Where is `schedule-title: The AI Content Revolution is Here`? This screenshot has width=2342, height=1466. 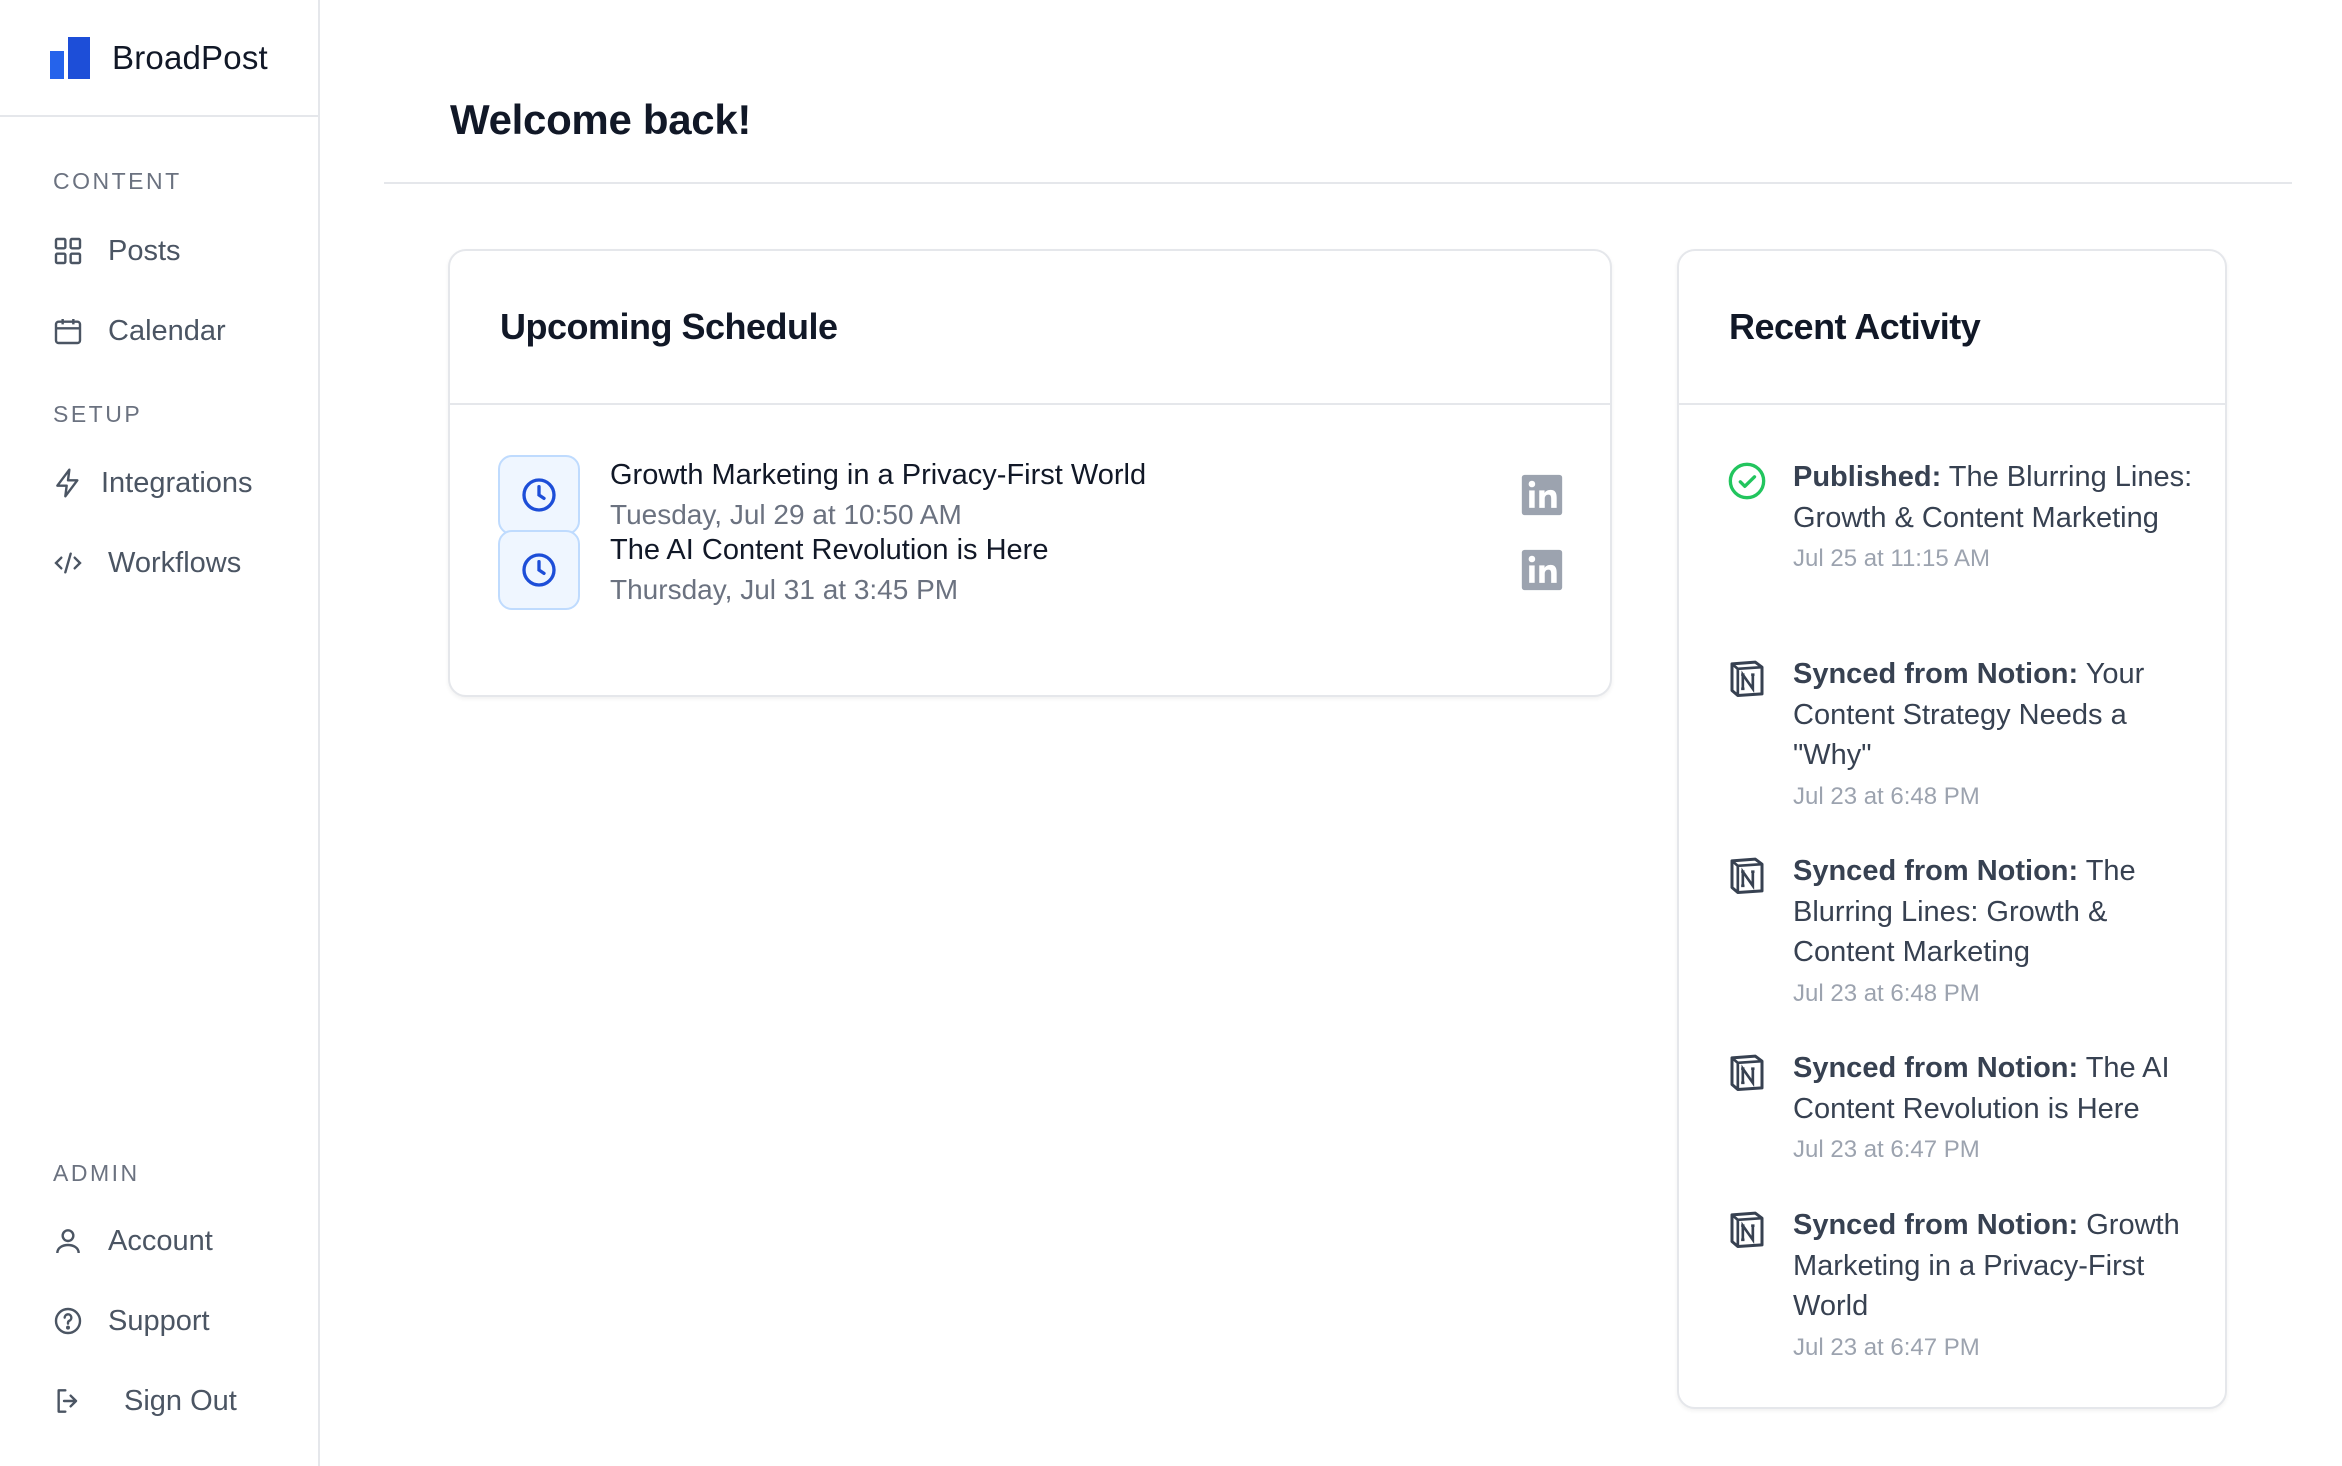 schedule-title: The AI Content Revolution is Here is located at coordinates (829, 550).